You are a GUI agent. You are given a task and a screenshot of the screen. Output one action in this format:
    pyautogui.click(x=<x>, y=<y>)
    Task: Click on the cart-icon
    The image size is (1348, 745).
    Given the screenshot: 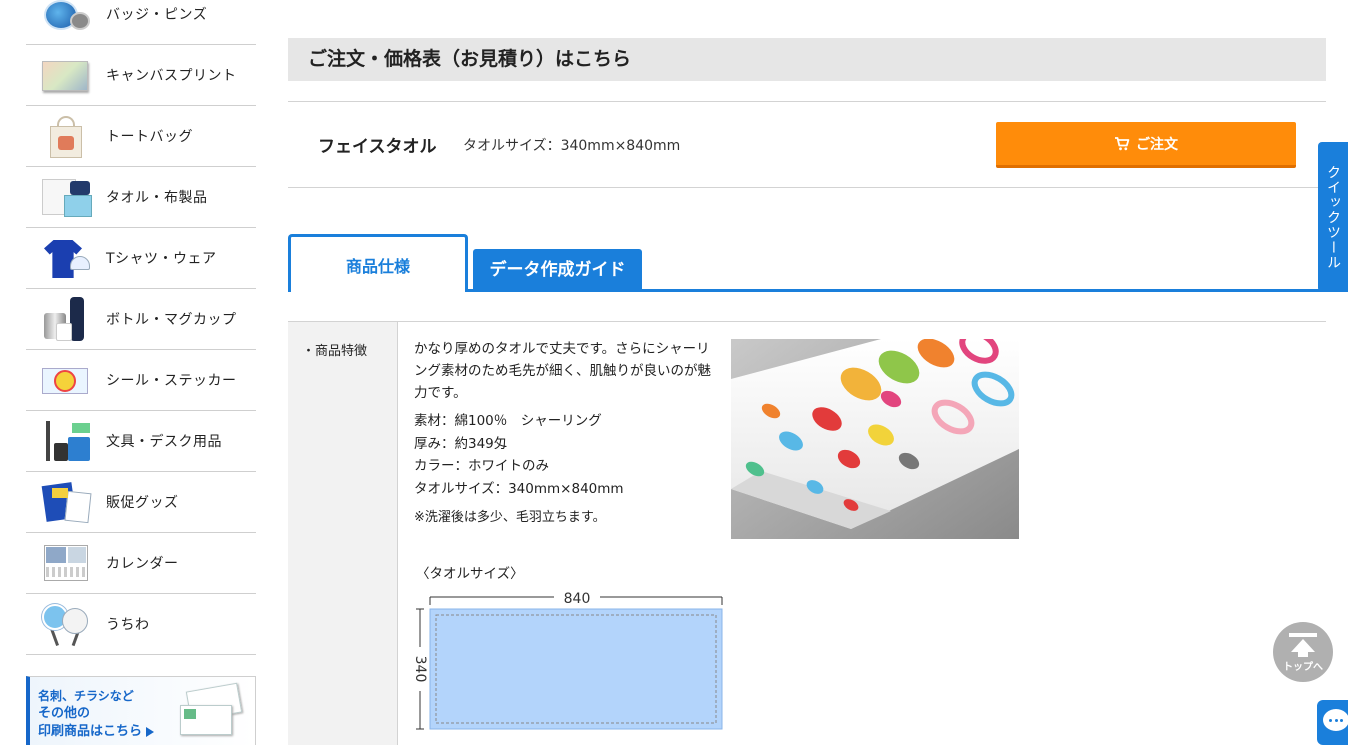 What is the action you would take?
    pyautogui.click(x=1122, y=143)
    